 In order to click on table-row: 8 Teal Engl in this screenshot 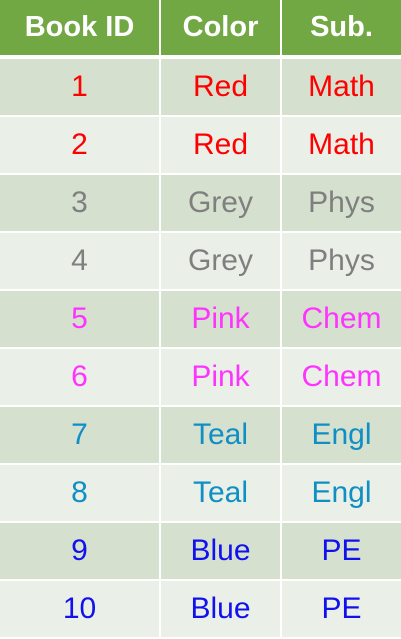, I will do `click(200, 492)`.